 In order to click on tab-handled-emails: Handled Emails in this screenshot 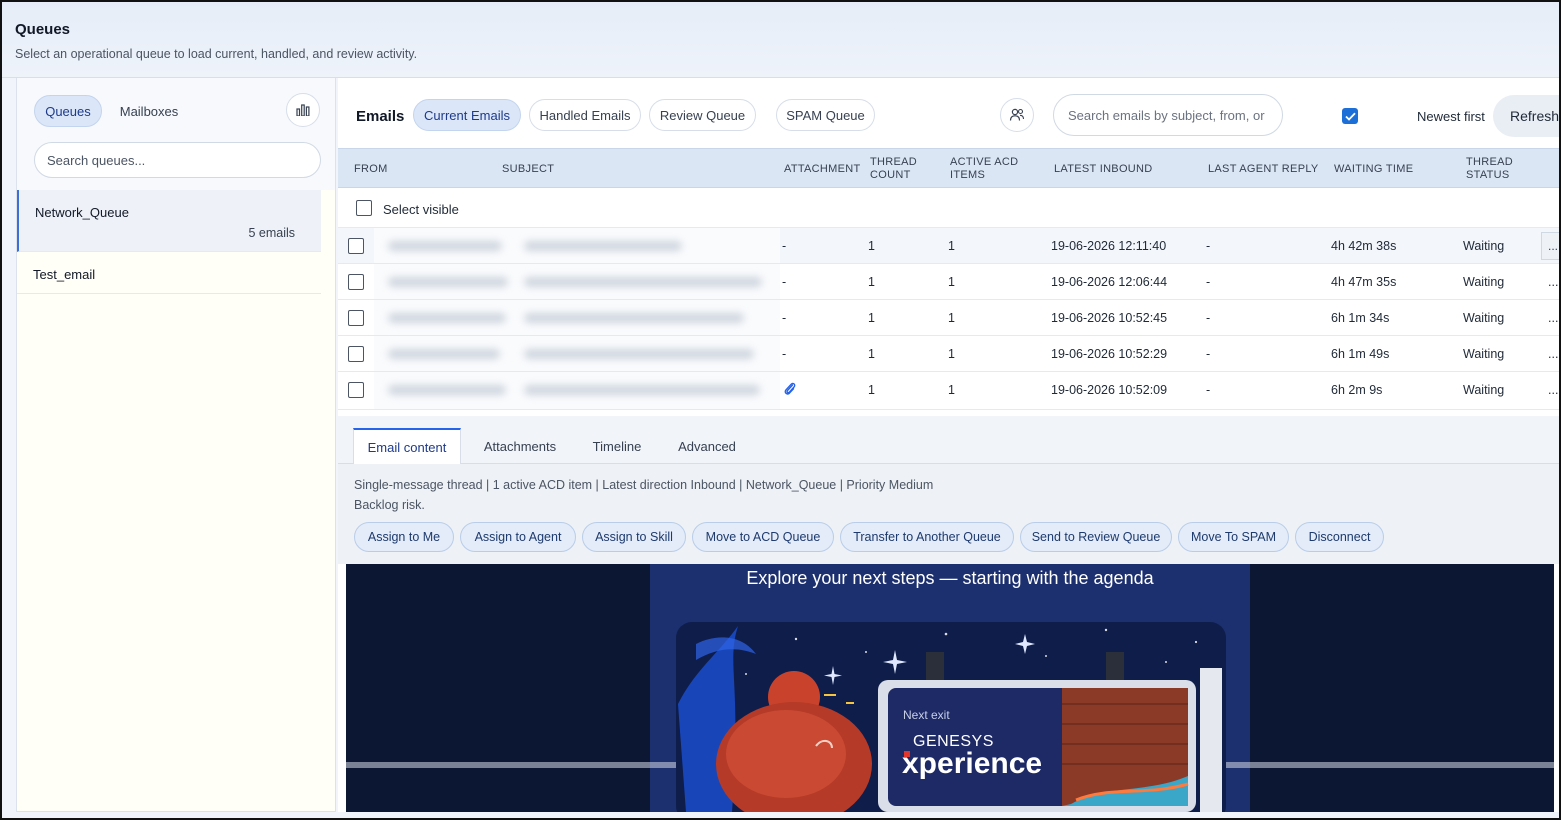, I will do `click(585, 115)`.